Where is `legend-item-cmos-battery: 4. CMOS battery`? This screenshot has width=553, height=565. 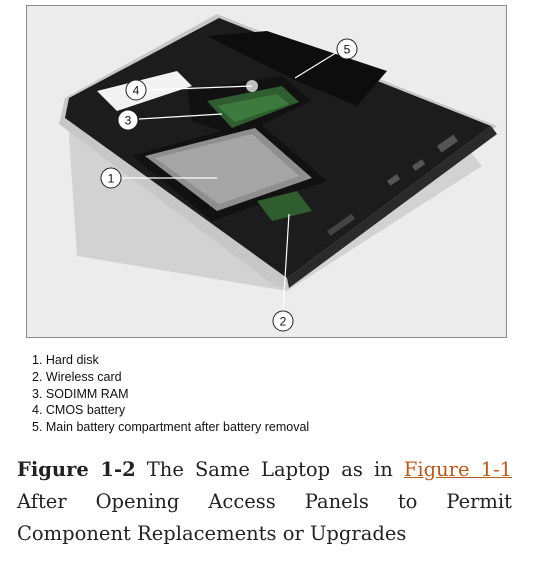 legend-item-cmos-battery: 4. CMOS battery is located at coordinates (79, 410).